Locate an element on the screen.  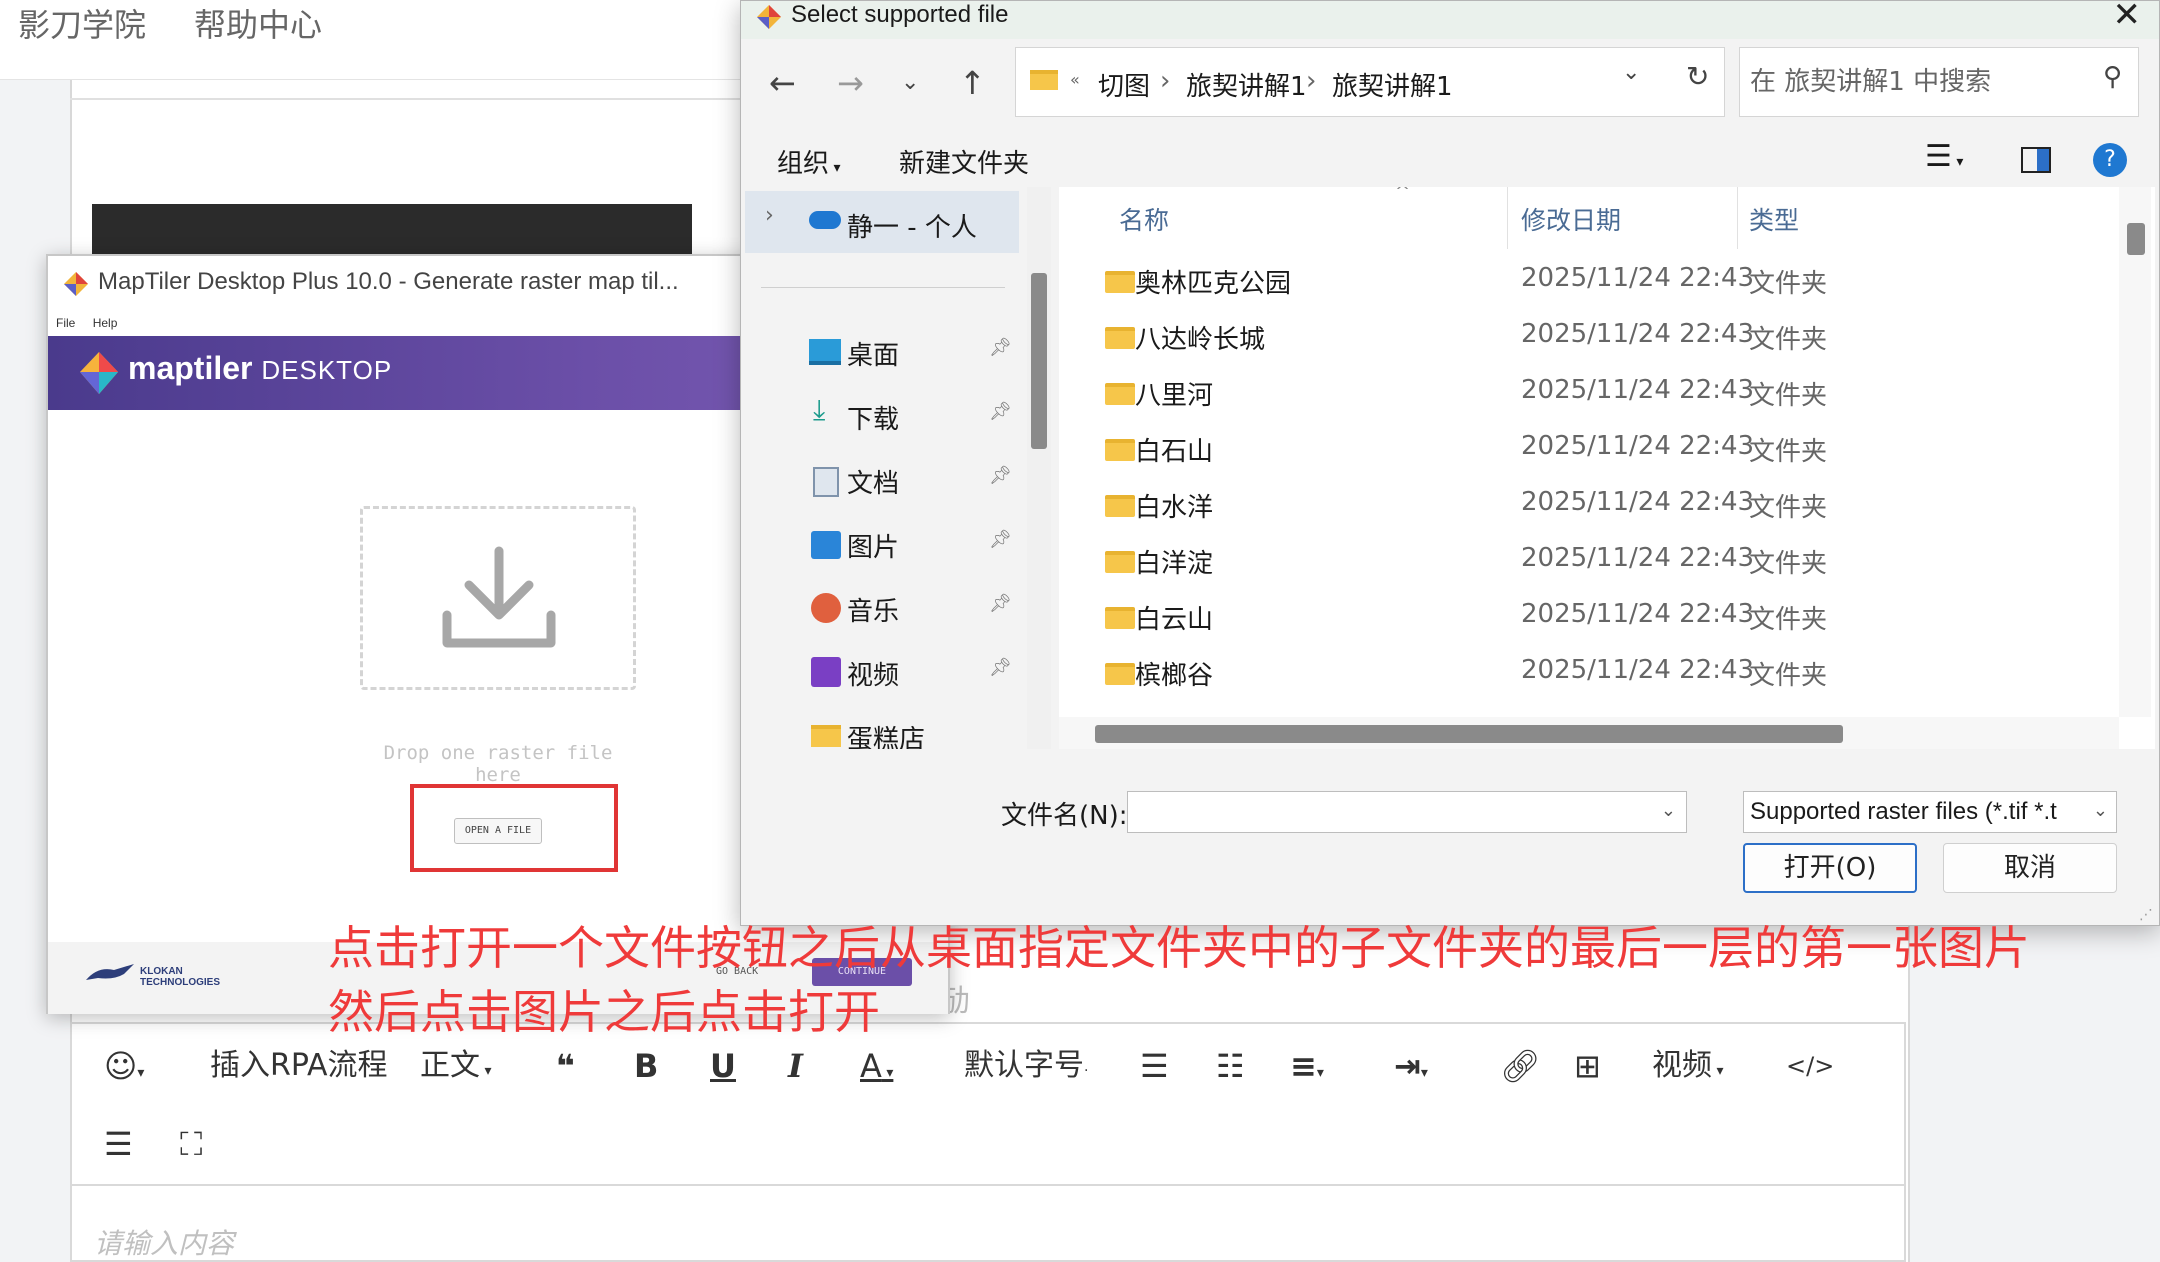
search-box: ⚲ is located at coordinates (1939, 82).